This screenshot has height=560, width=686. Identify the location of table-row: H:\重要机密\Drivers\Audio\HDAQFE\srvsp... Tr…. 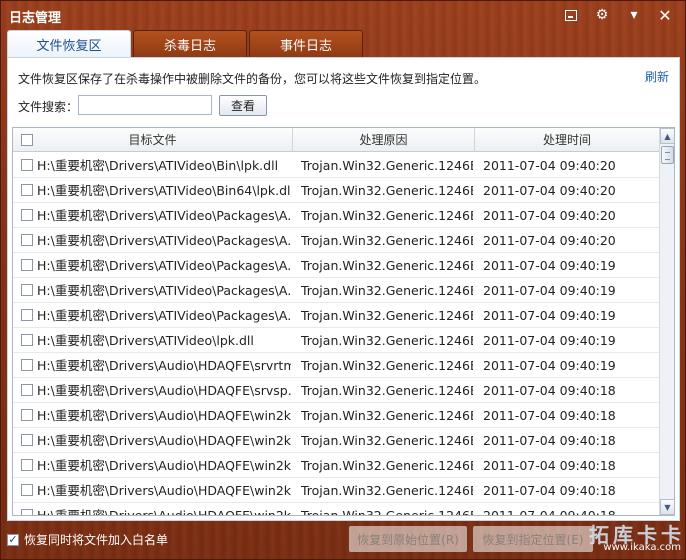
(336, 390).